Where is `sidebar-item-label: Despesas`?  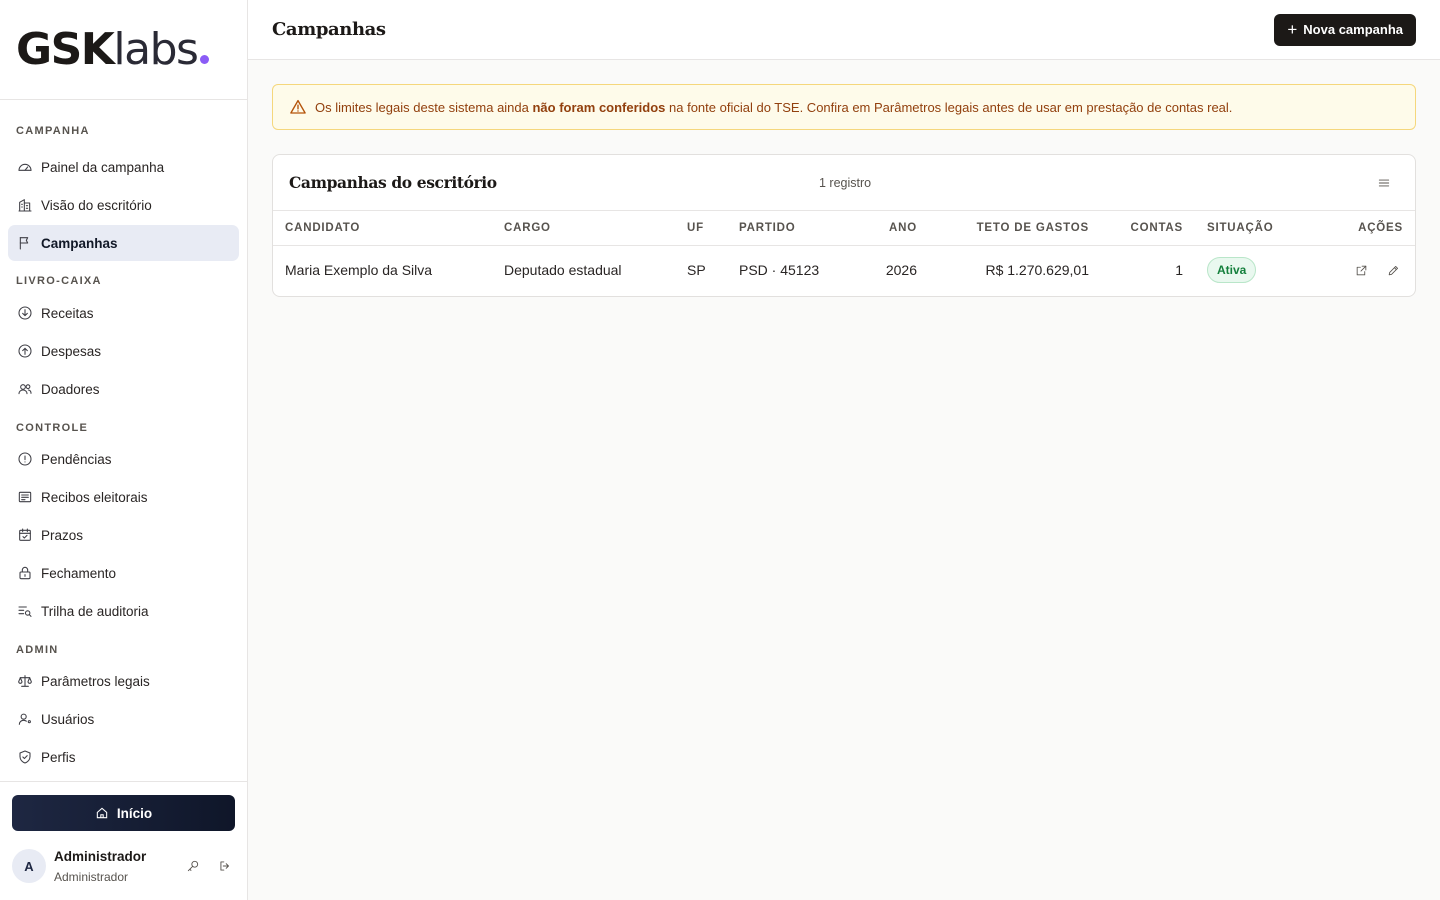
sidebar-item-label: Despesas is located at coordinates (71, 351).